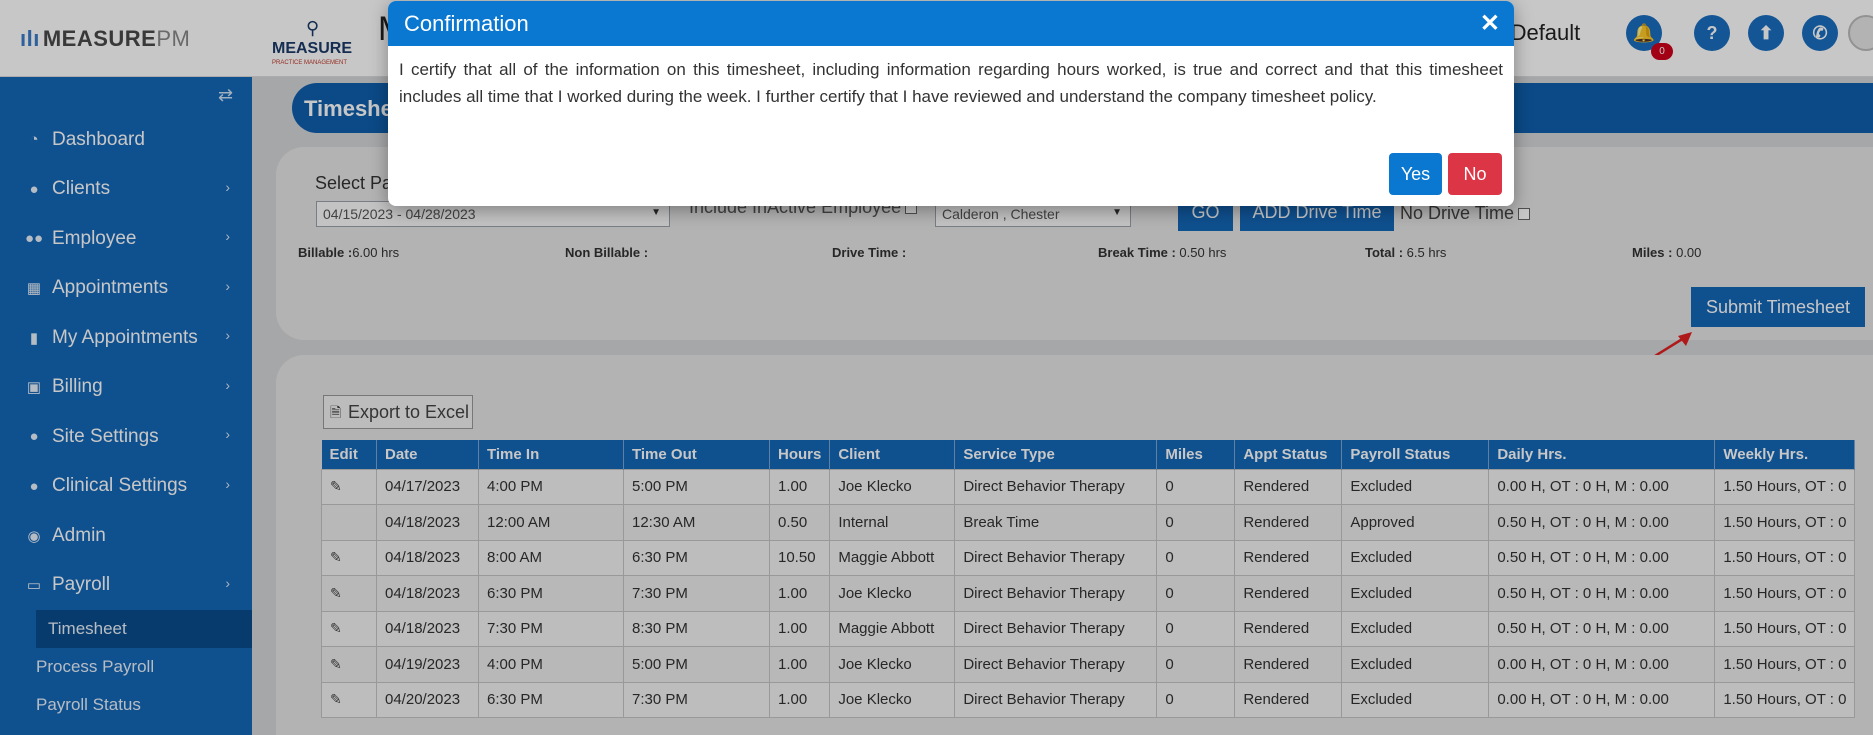 Image resolution: width=1873 pixels, height=735 pixels. What do you see at coordinates (951, 23) in the screenshot?
I see `dialog-header: Confirmation ✕` at bounding box center [951, 23].